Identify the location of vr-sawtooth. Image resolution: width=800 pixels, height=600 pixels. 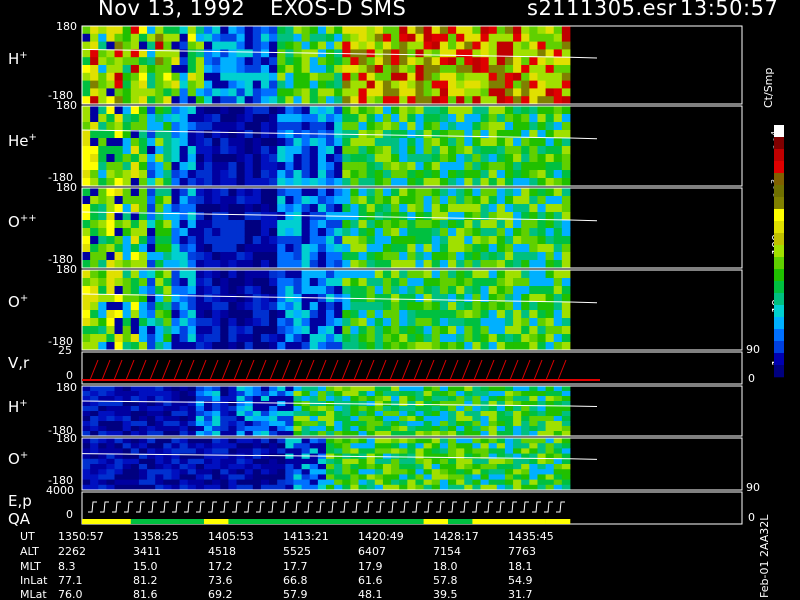
(154, 370).